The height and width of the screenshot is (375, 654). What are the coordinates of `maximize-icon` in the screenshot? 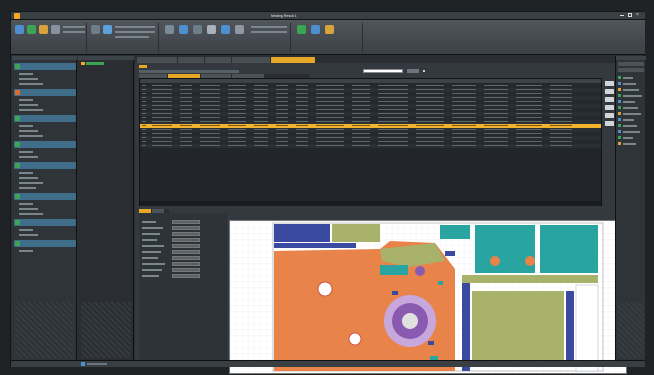 It's located at (630, 15).